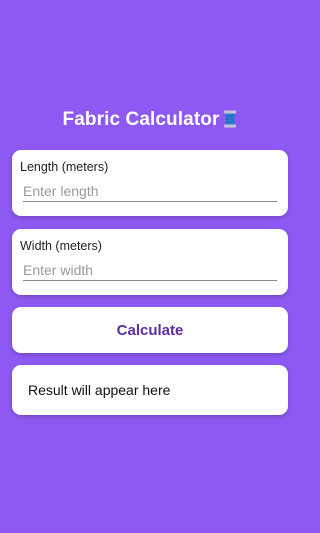 Image resolution: width=320 pixels, height=533 pixels. I want to click on result-card: Result will appear here, so click(150, 390).